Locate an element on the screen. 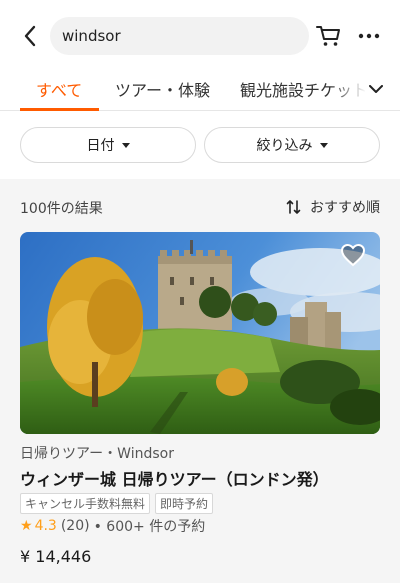 The height and width of the screenshot is (583, 400). top-bar is located at coordinates (200, 35).